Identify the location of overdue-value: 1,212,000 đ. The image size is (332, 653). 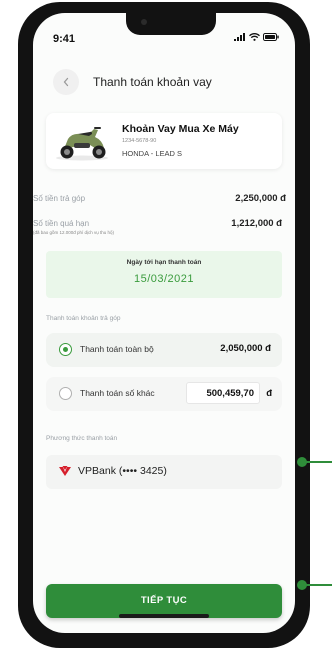
(256, 223).